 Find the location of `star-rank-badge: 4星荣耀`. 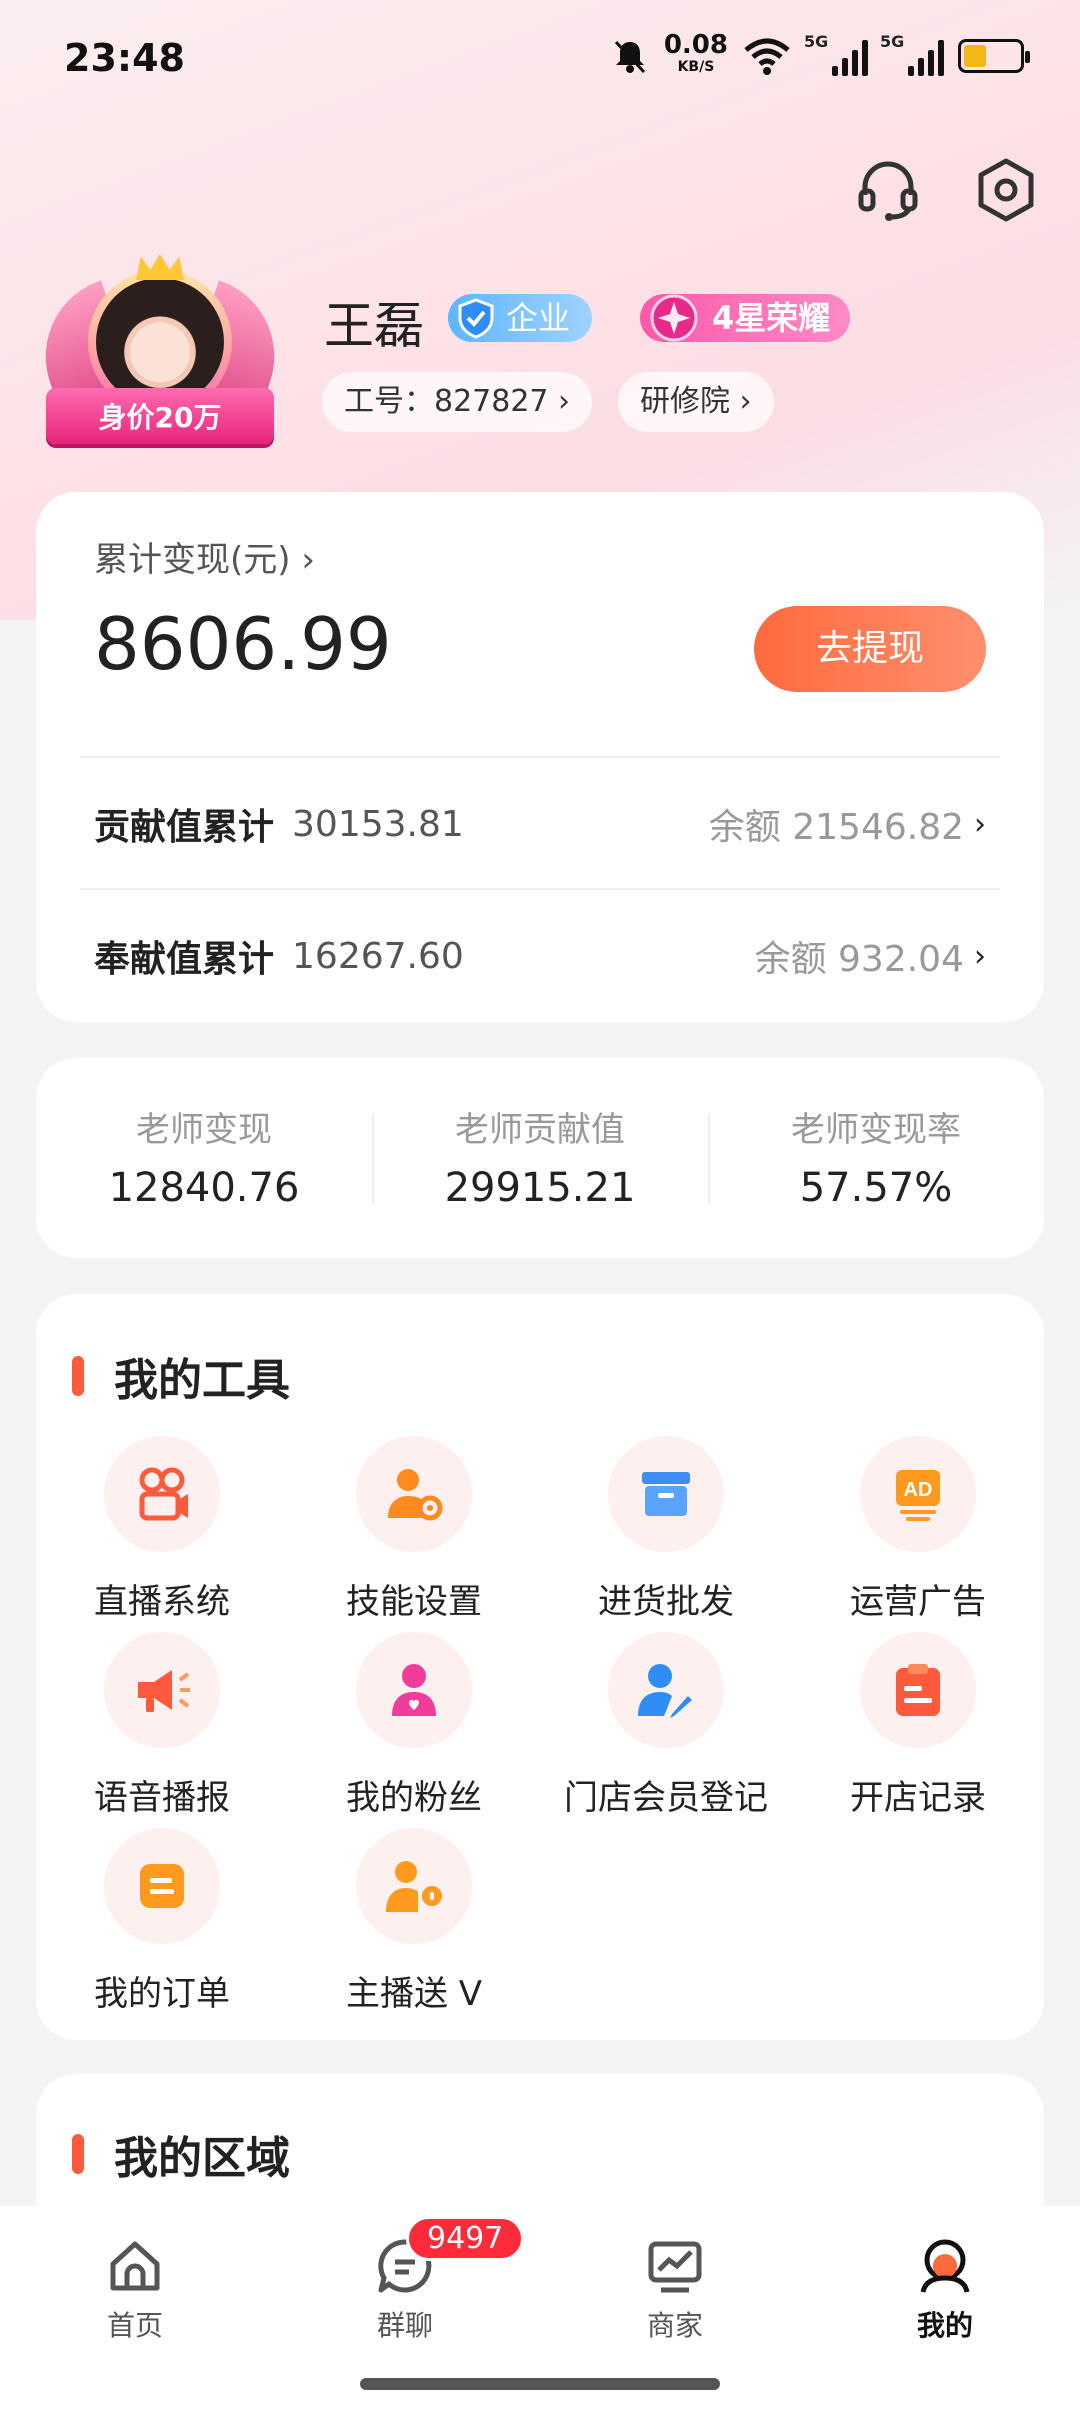

star-rank-badge: 4星荣耀 is located at coordinates (745, 318).